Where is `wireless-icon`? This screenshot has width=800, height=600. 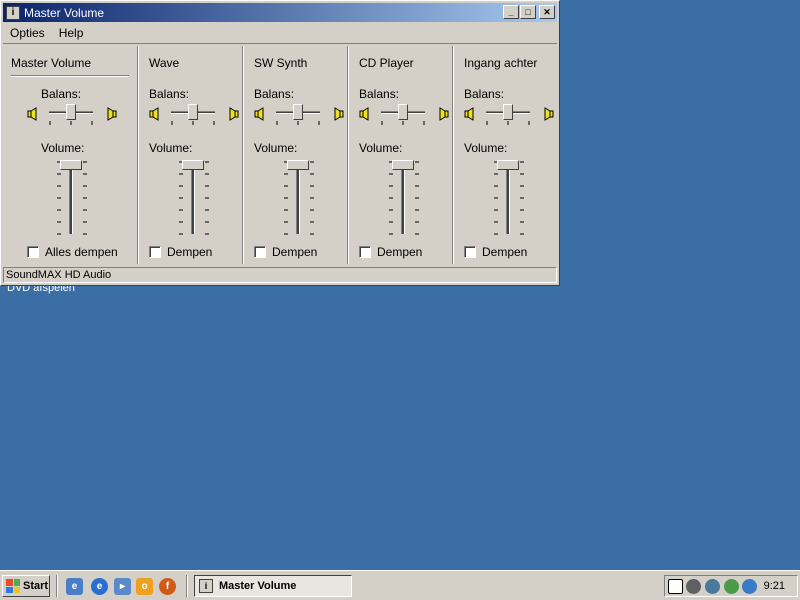
wireless-icon is located at coordinates (749, 586).